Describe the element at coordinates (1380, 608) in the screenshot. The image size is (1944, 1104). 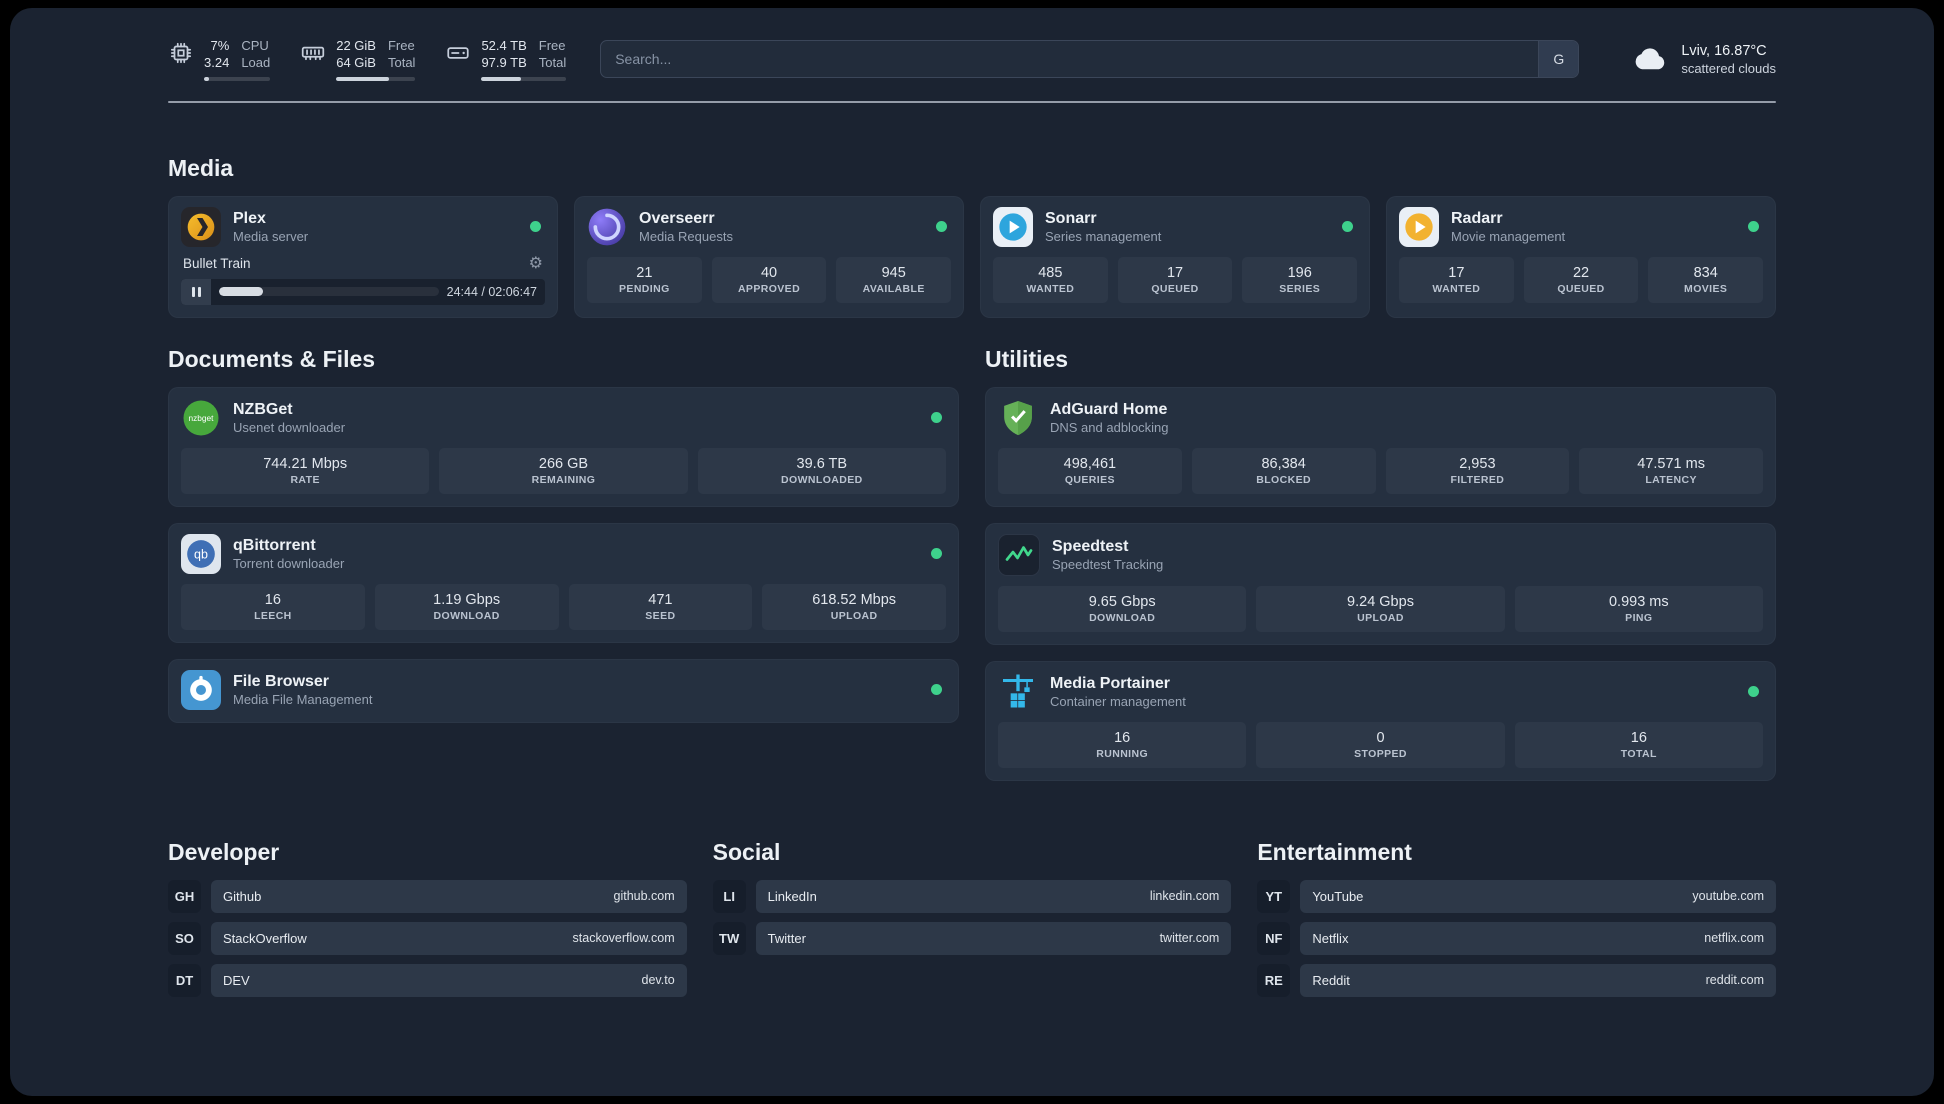
I see `stat-box: 9.24 Gbps UPLOAD` at that location.